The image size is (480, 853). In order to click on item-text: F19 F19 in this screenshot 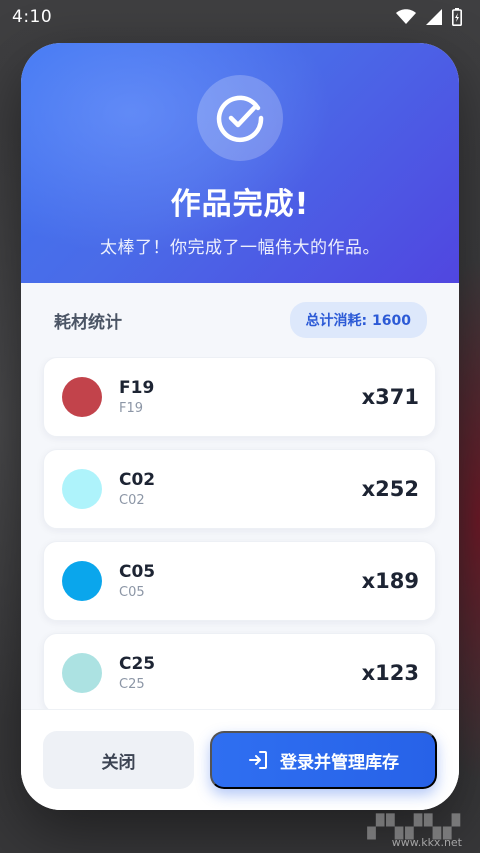, I will do `click(240, 397)`.